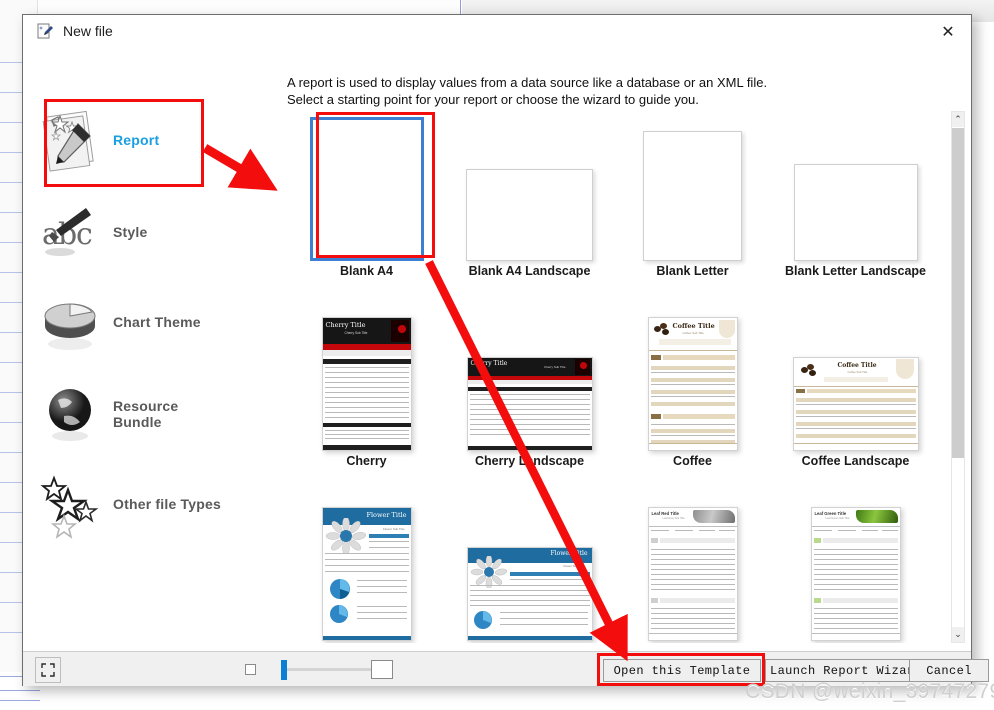 The image size is (994, 710). I want to click on sidebar-item-label: Resource Bundle, so click(146, 414).